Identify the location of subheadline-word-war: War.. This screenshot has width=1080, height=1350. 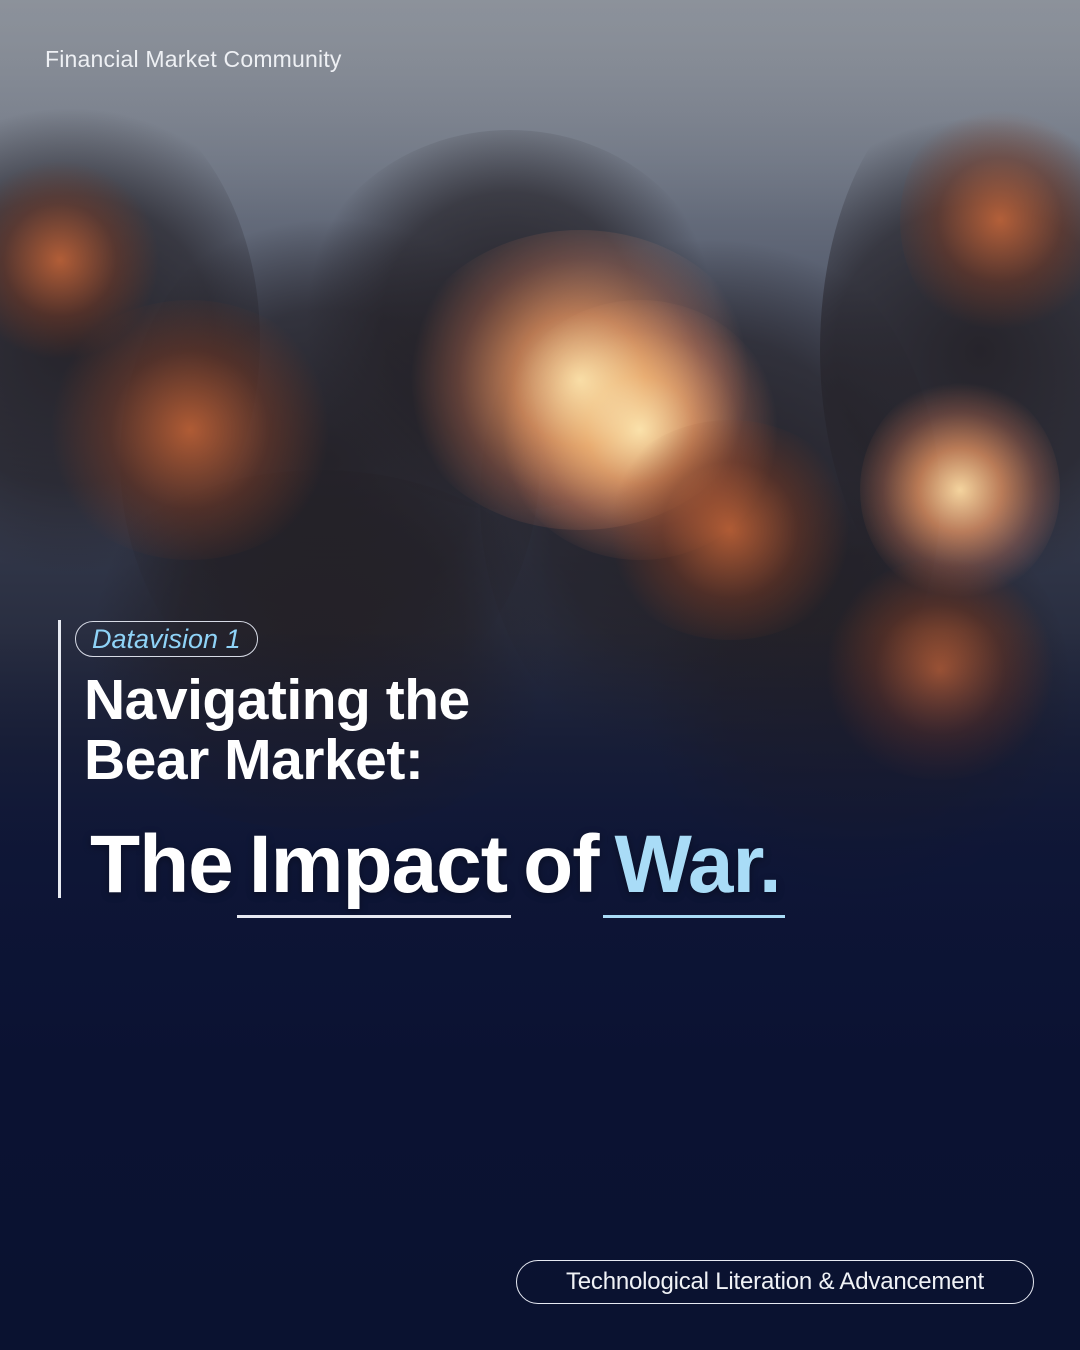
(693, 868).